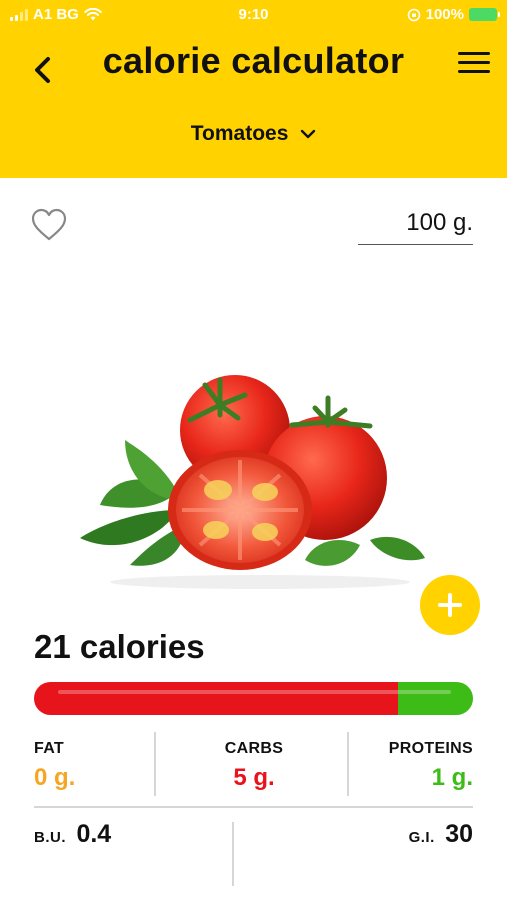 This screenshot has height=900, width=507. What do you see at coordinates (444, 14) in the screenshot?
I see `battery-percent: 100%` at bounding box center [444, 14].